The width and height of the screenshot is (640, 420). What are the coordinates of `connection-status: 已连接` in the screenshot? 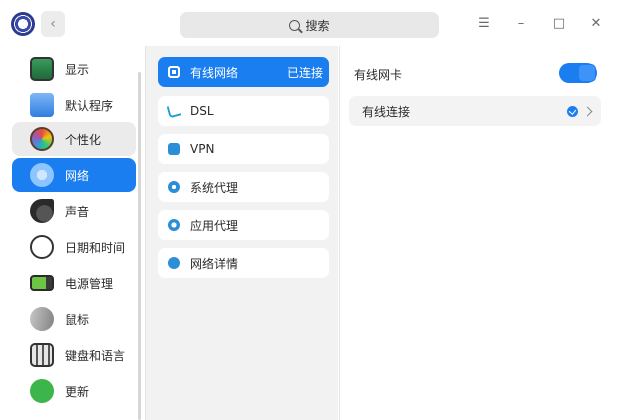 It's located at (304, 72).